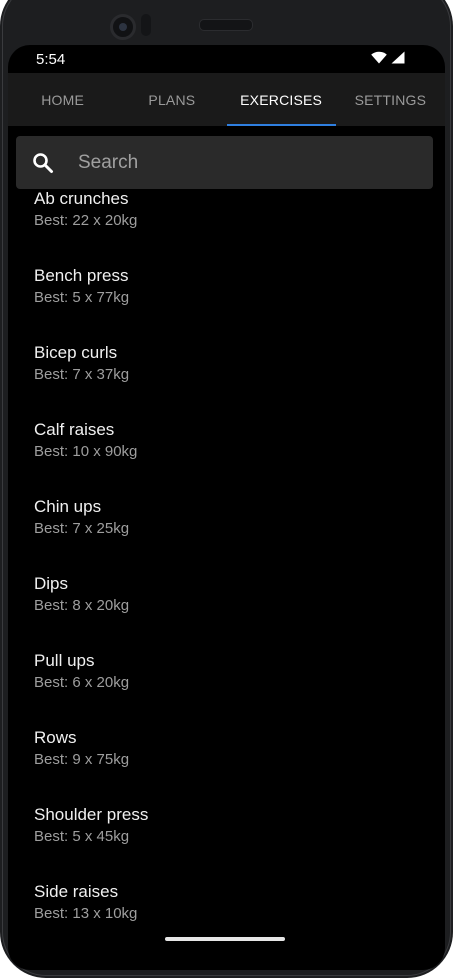 Image resolution: width=453 pixels, height=978 pixels. Describe the element at coordinates (379, 60) in the screenshot. I see `wifi-icon` at that location.